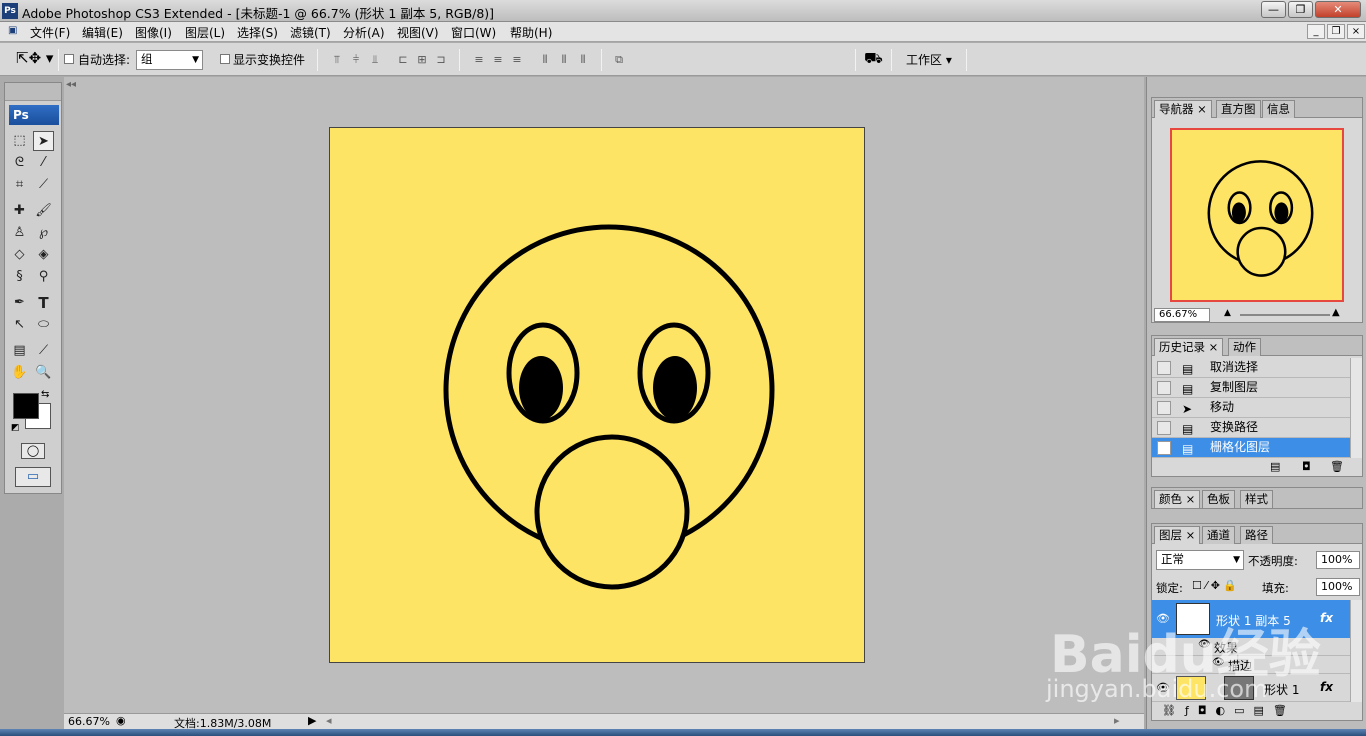 The width and height of the screenshot is (1366, 736). Describe the element at coordinates (26, 406) in the screenshot. I see `foreground-color-swatch` at that location.